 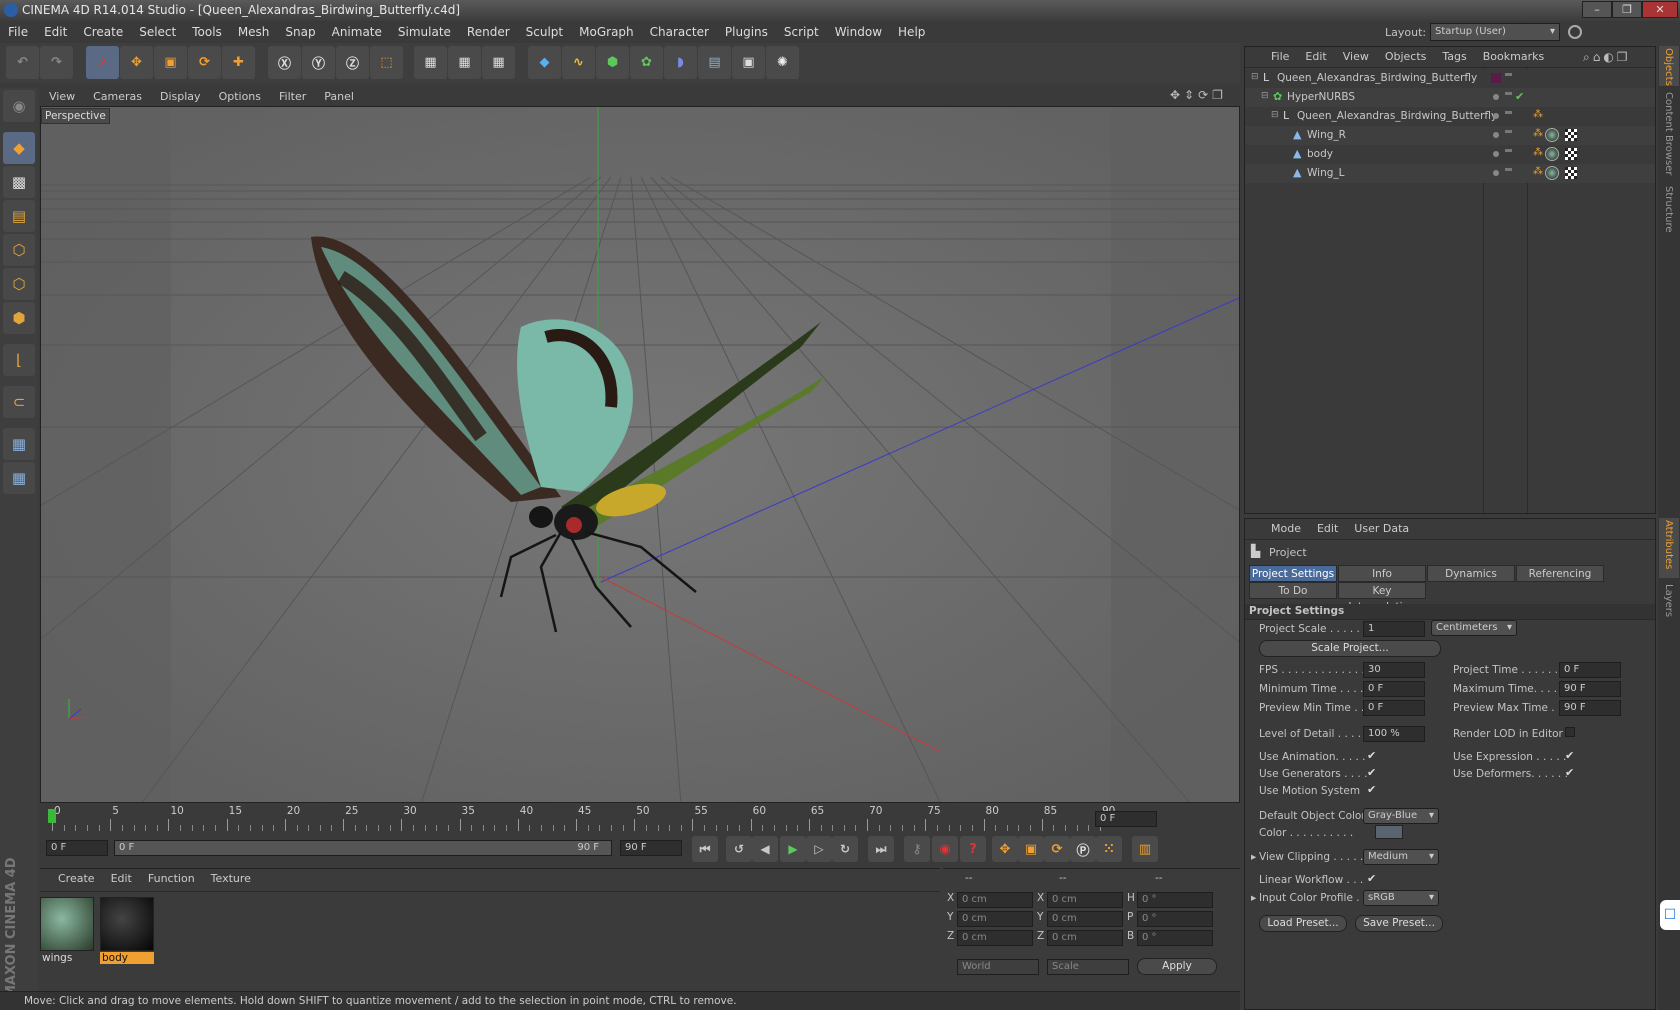 What do you see at coordinates (171, 878) in the screenshot?
I see `material-menu-function: Function` at bounding box center [171, 878].